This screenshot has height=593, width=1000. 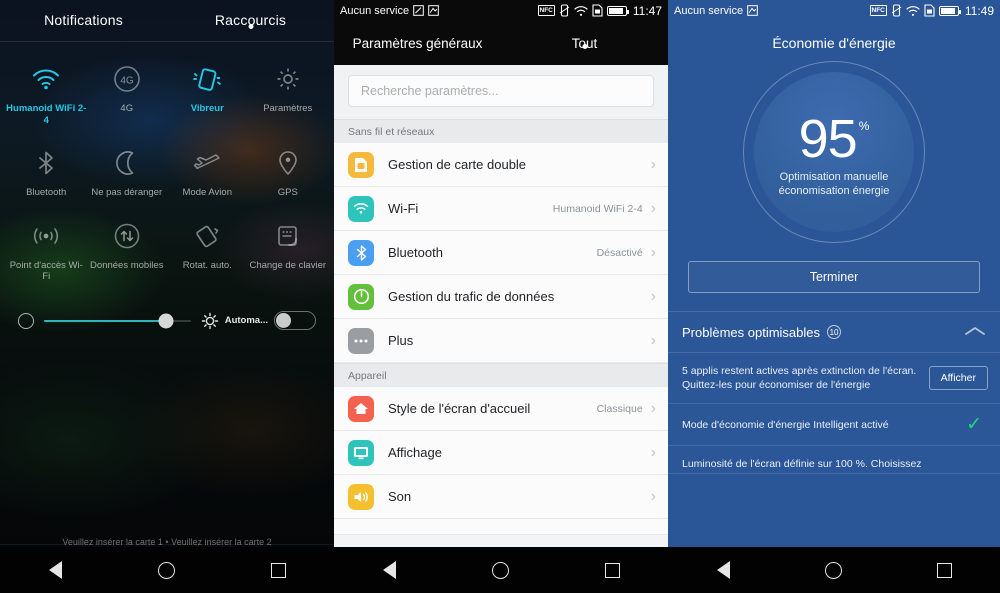 I want to click on tab-notifications: Notifications, so click(x=83, y=21).